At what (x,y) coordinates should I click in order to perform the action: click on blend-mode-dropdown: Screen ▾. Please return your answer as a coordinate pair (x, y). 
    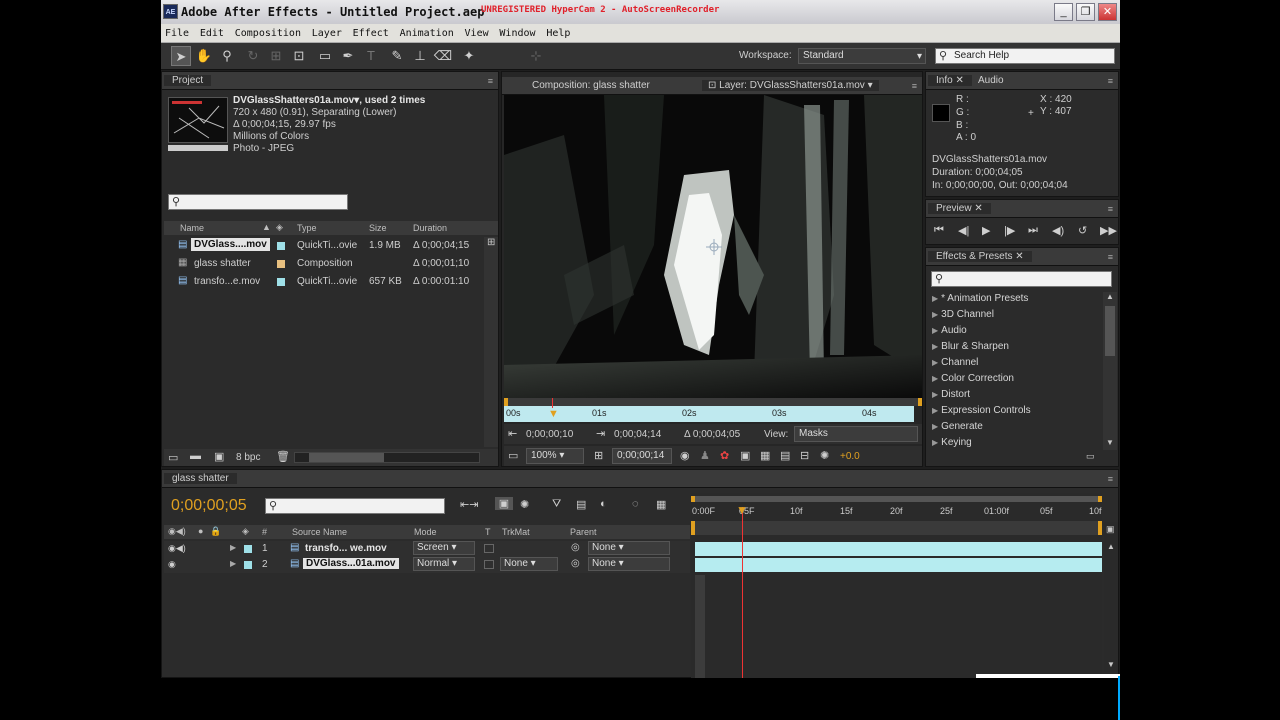
    Looking at the image, I should click on (444, 548).